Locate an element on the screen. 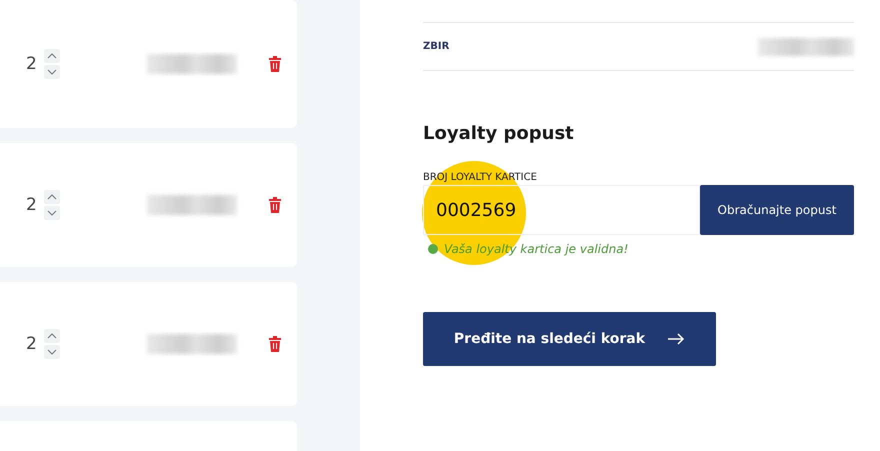 This screenshot has height=451, width=880. total-label: ZBIR is located at coordinates (436, 46).